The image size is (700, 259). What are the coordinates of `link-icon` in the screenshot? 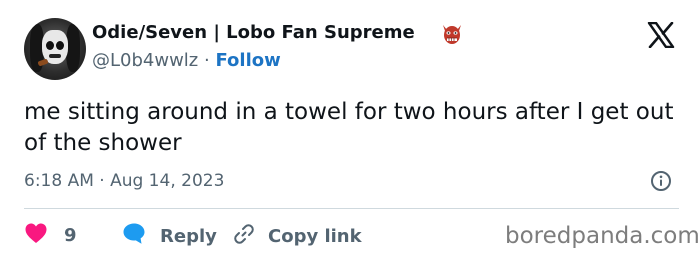 It's located at (244, 236).